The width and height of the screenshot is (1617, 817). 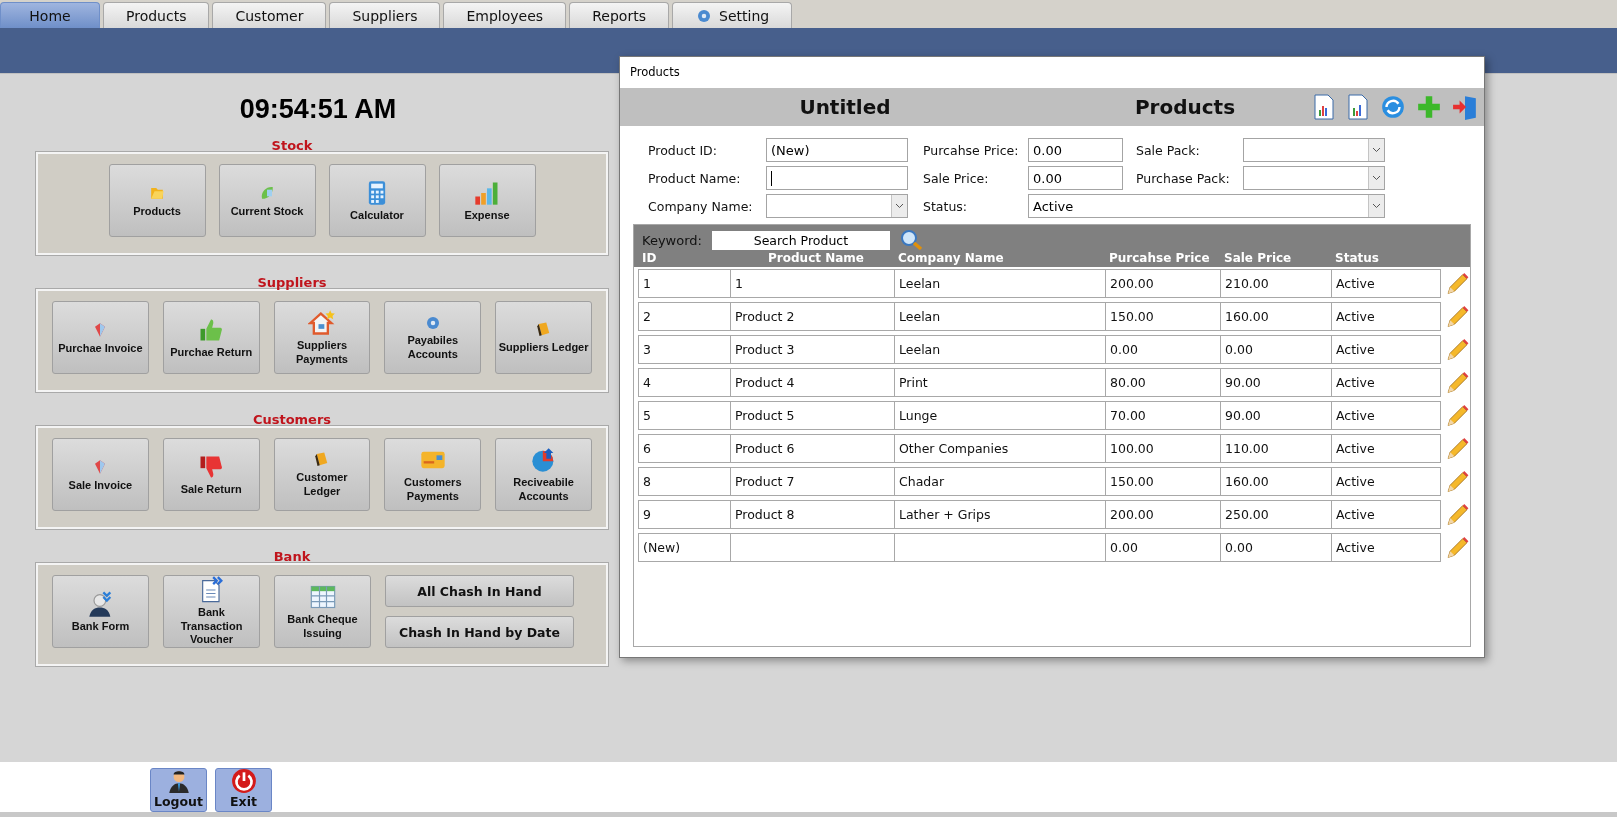 What do you see at coordinates (211, 337) in the screenshot?
I see `menu-button: Purchae Return` at bounding box center [211, 337].